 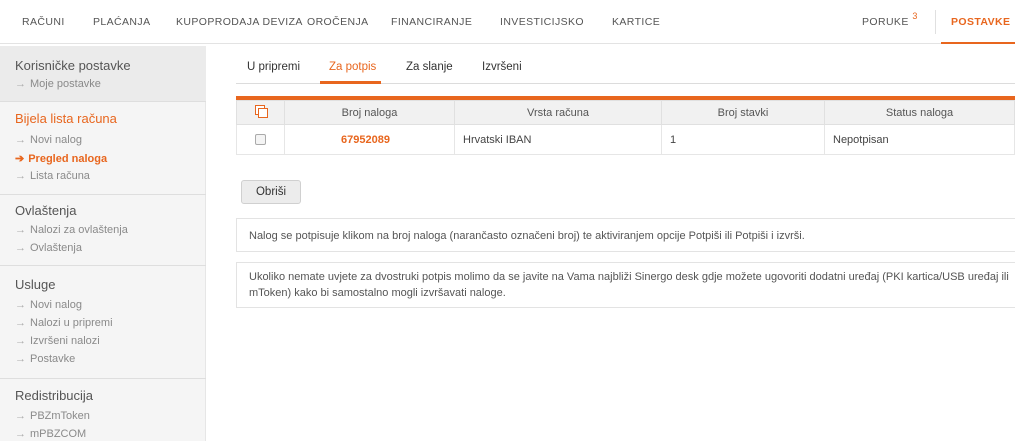 What do you see at coordinates (43, 22) in the screenshot?
I see `nav-item-racuni: RAČUNI` at bounding box center [43, 22].